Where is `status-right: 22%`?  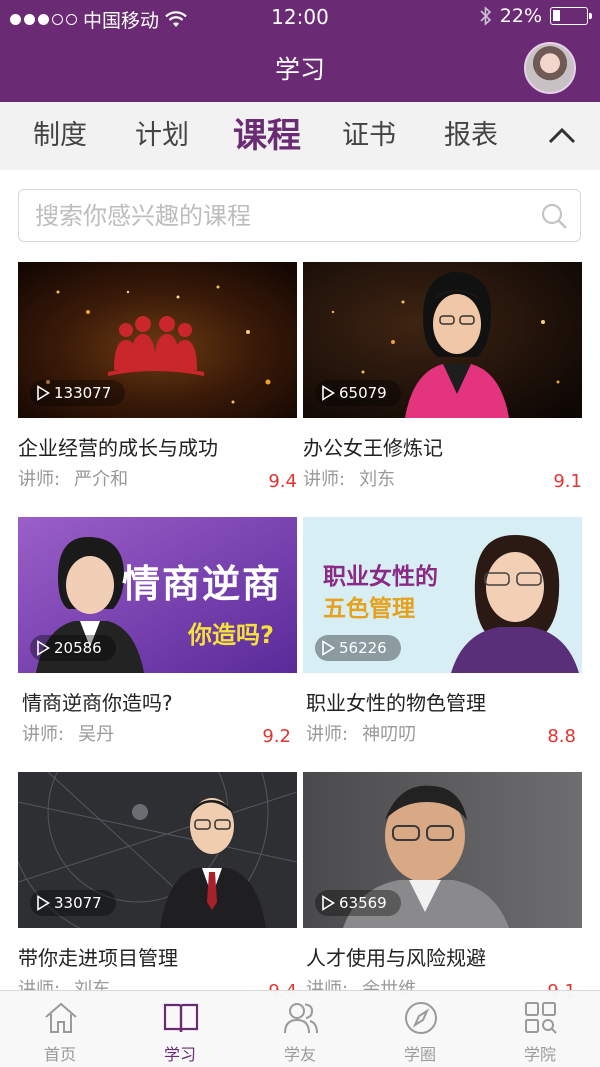 status-right: 22% is located at coordinates (536, 16).